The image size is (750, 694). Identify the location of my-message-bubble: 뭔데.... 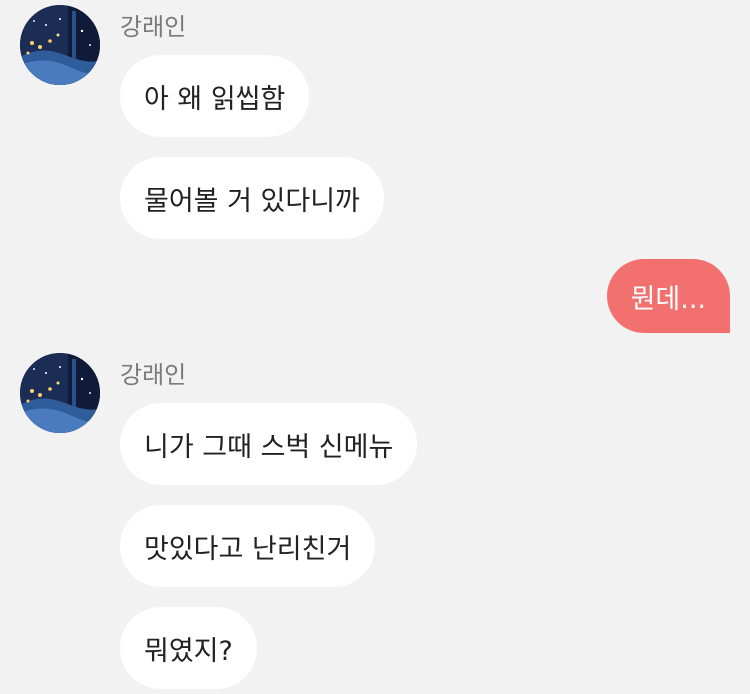
(668, 296).